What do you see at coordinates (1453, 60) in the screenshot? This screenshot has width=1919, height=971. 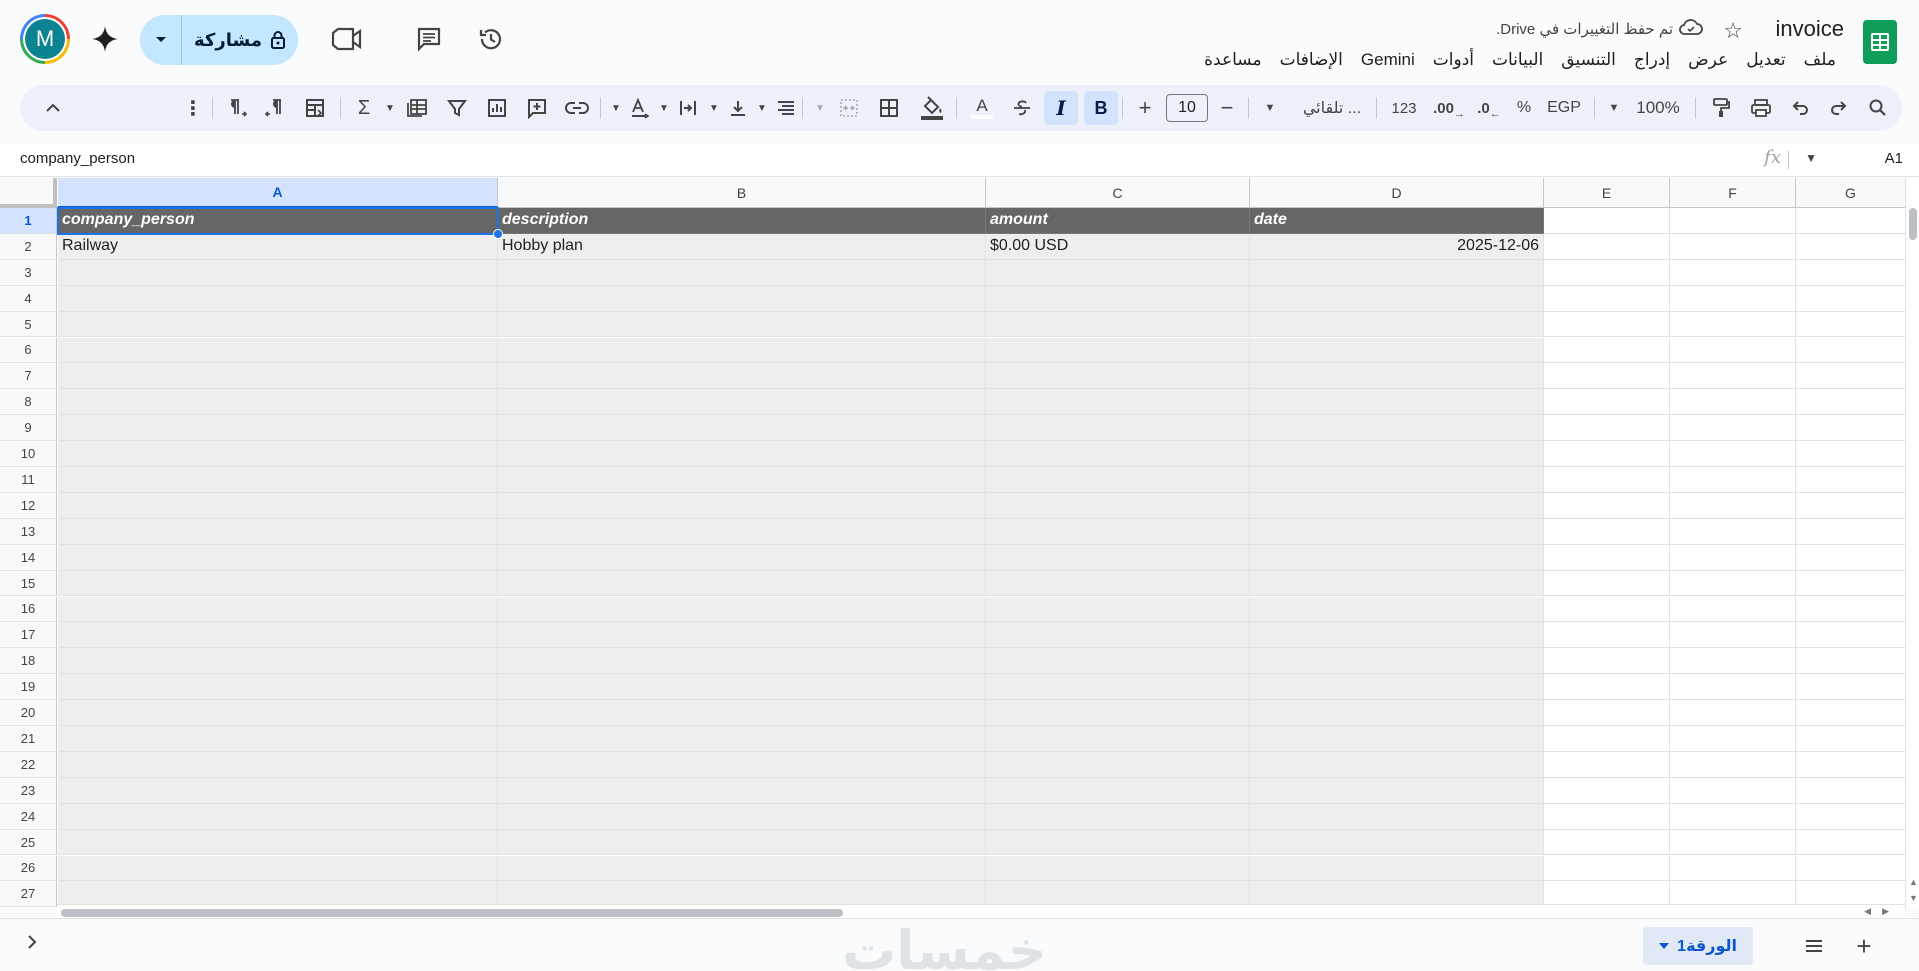 I see `menu-tools: أدوات` at bounding box center [1453, 60].